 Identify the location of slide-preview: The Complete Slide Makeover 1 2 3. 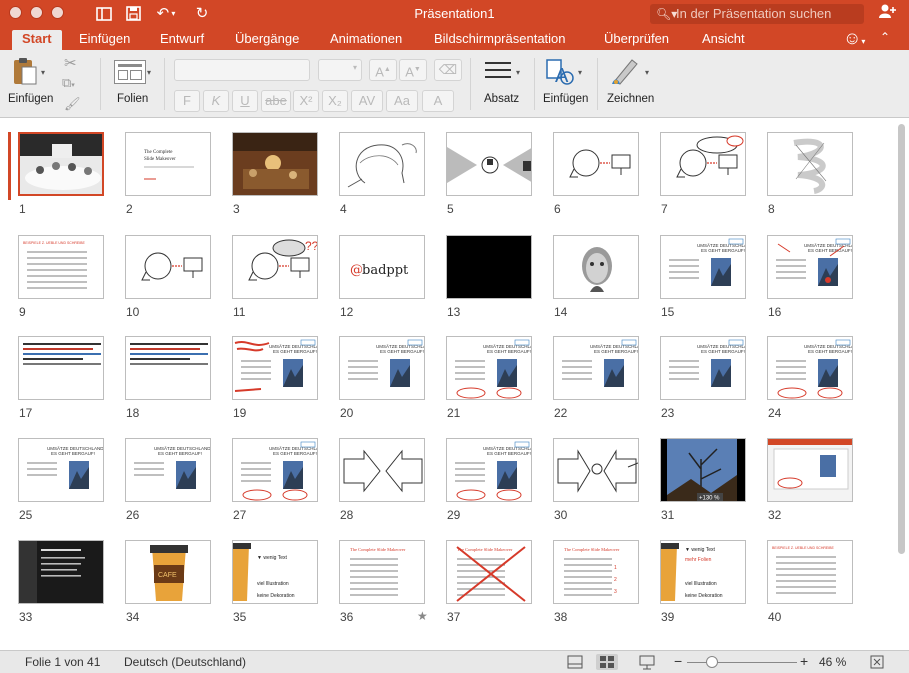
(596, 572).